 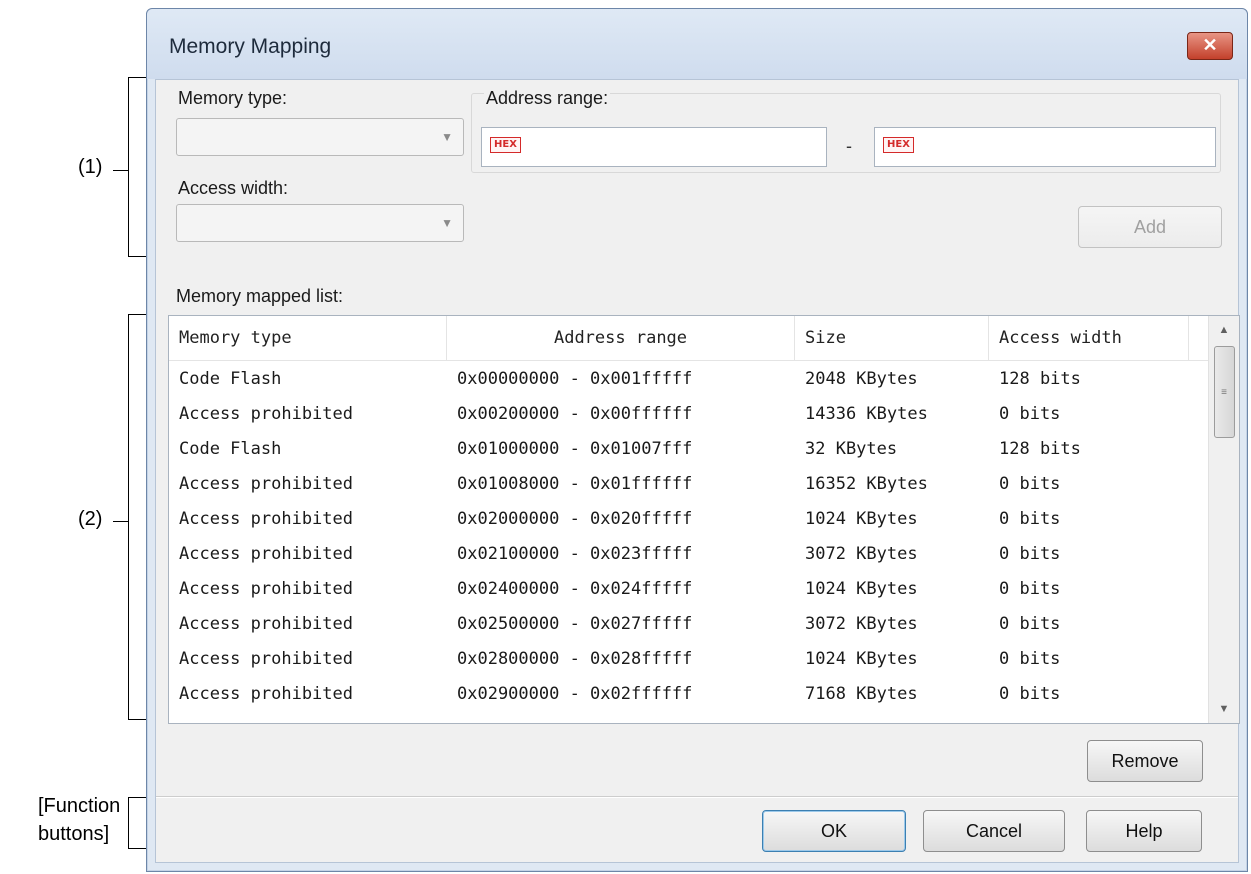 I want to click on cell-size: 2048 KBytes, so click(x=861, y=379).